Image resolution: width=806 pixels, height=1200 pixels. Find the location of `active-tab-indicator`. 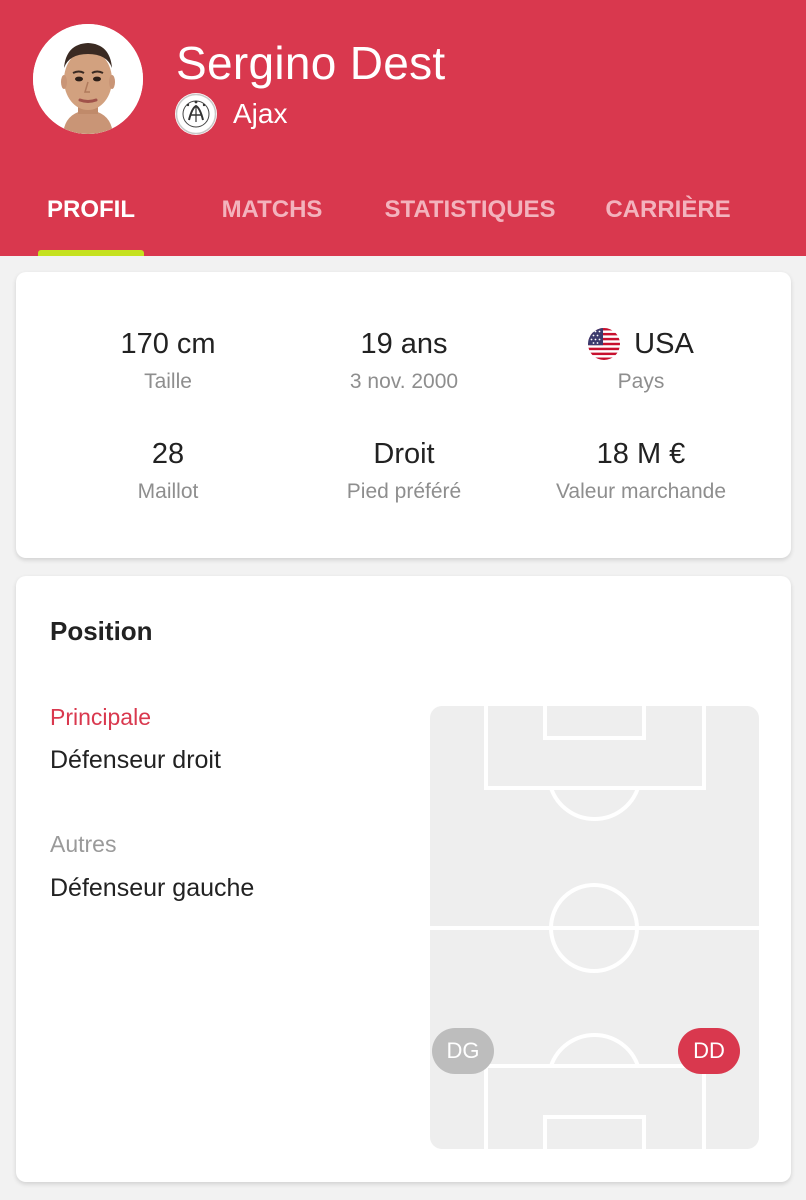

active-tab-indicator is located at coordinates (91, 253).